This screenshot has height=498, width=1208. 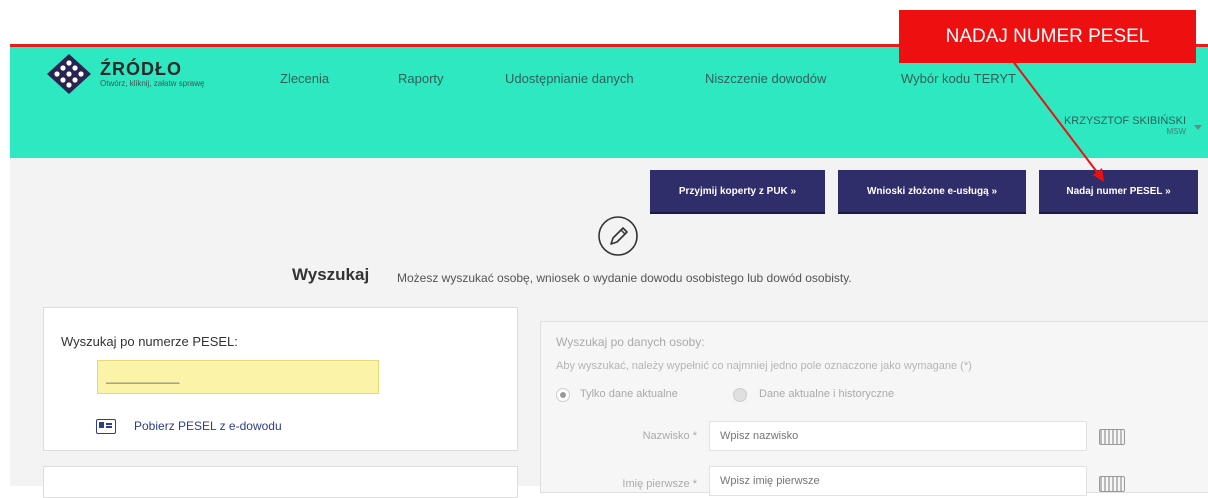 What do you see at coordinates (765, 78) in the screenshot?
I see `nav-niszczenie-dowodow: Niszczenie dowodów` at bounding box center [765, 78].